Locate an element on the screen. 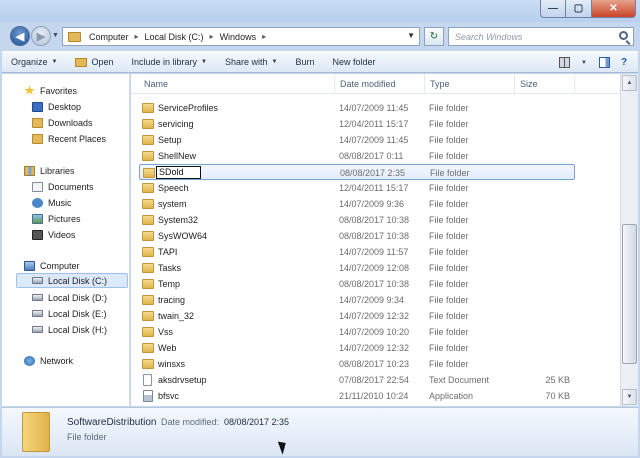  column-header-date-modified: Date modified is located at coordinates (380, 84).